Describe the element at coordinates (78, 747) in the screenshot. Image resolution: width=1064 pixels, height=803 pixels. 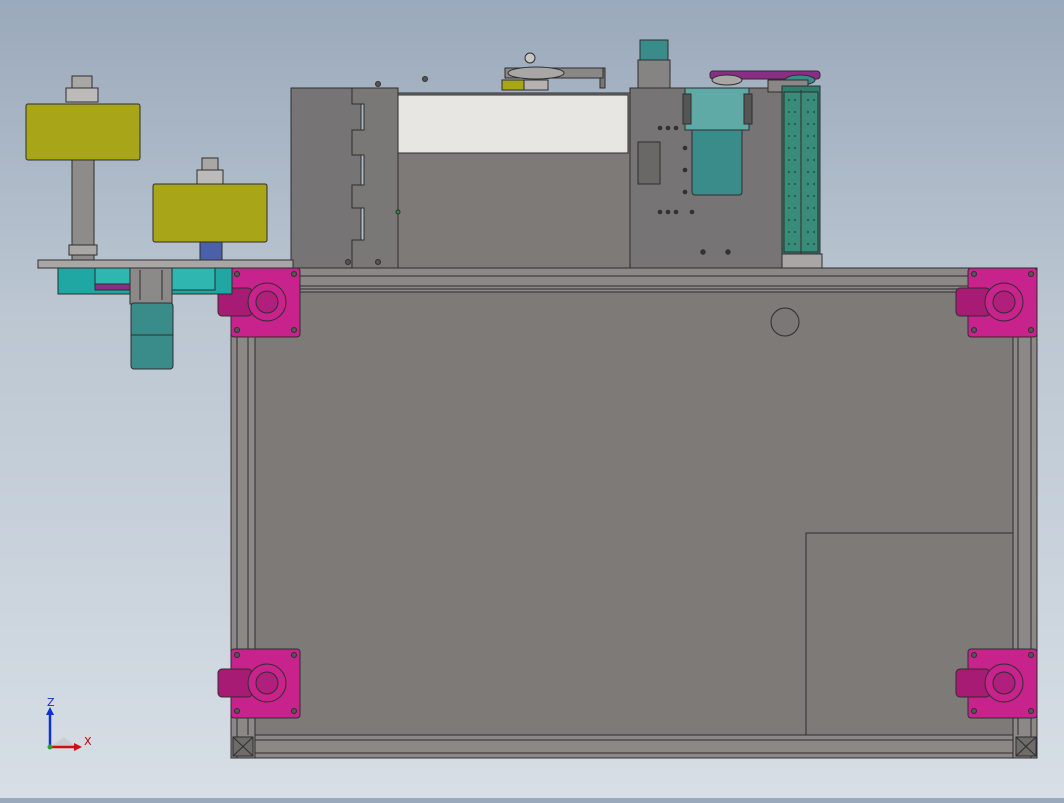
I see `x-axis-arrow` at that location.